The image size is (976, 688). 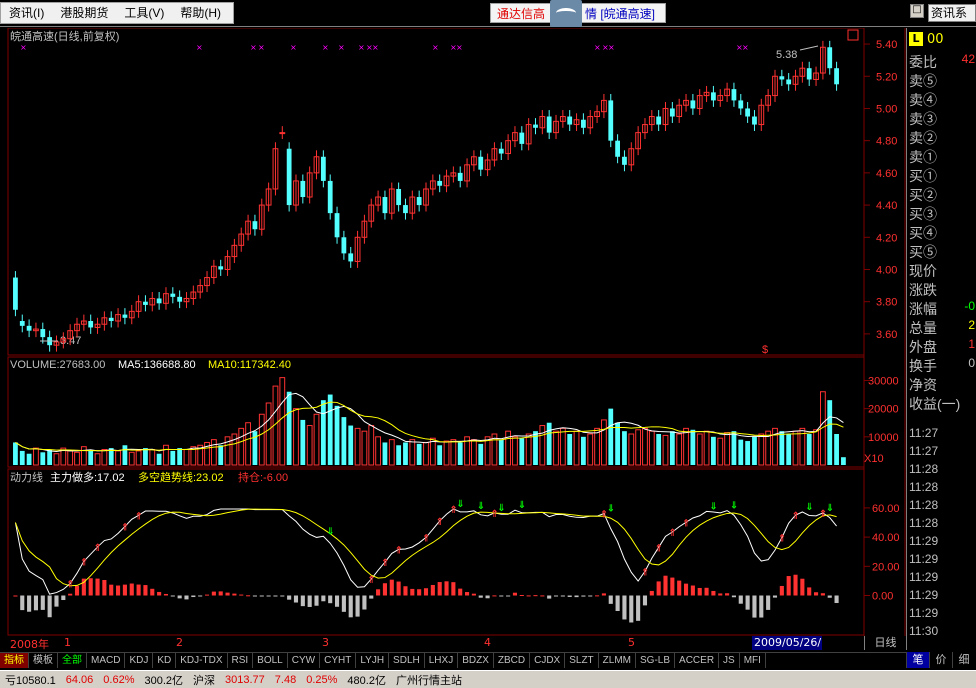 What do you see at coordinates (338, 660) in the screenshot?
I see `indicator-tab: CYHT` at bounding box center [338, 660].